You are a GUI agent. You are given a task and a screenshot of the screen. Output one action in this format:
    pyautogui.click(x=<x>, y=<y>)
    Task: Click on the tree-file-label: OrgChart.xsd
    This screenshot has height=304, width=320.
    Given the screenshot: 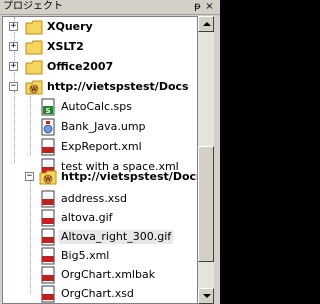 What is the action you would take?
    pyautogui.click(x=97, y=293)
    